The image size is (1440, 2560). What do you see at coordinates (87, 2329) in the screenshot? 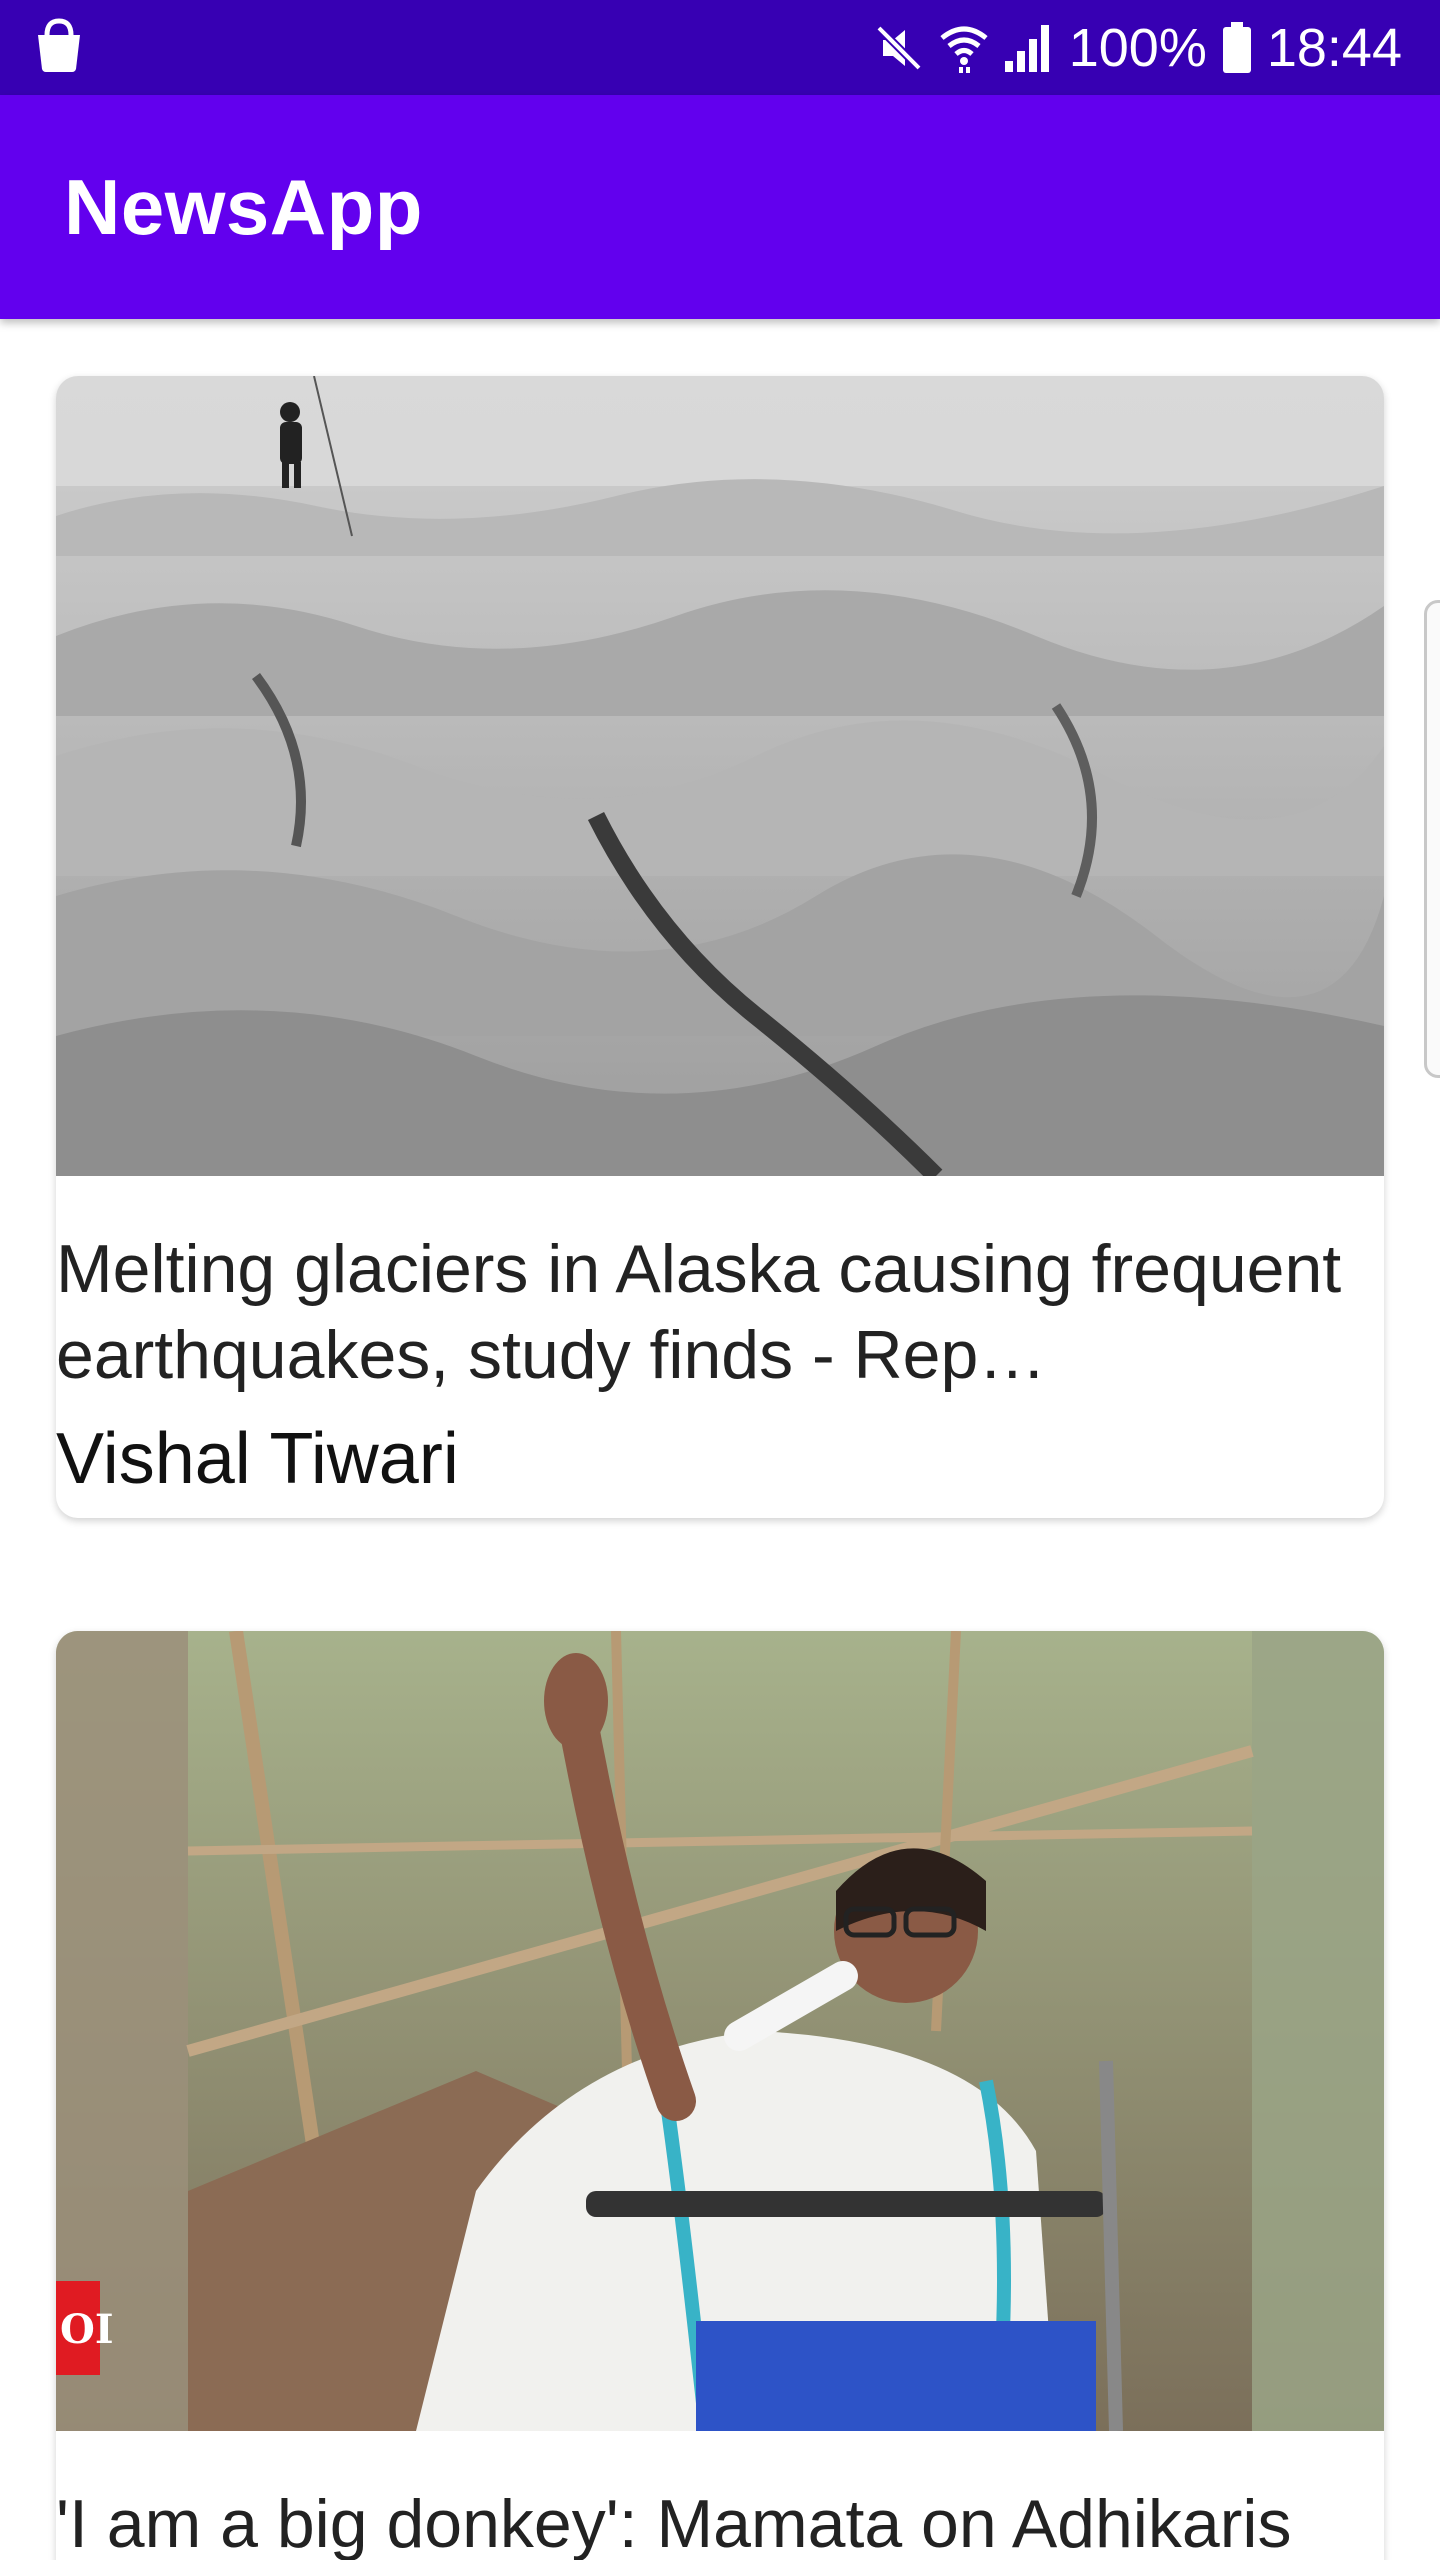
I see `photo-badge-text: OI` at bounding box center [87, 2329].